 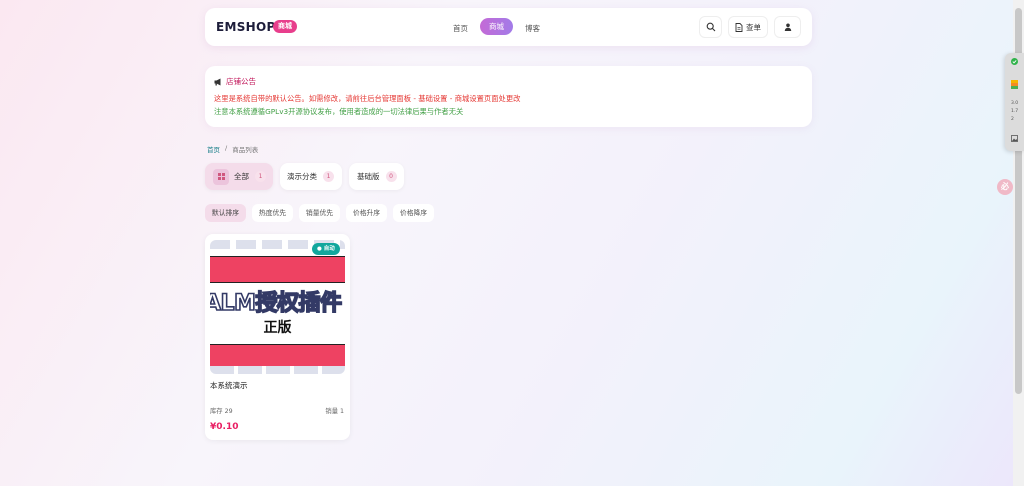 I want to click on sort-popularity: 热度优先, so click(x=272, y=213).